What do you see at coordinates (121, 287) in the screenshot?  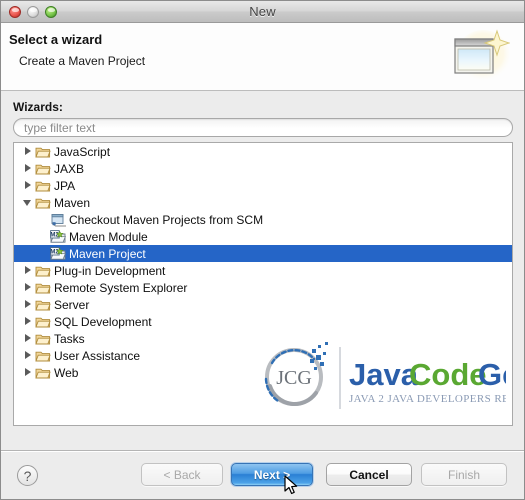 I see `tree-item-label: Remote System Explorer` at bounding box center [121, 287].